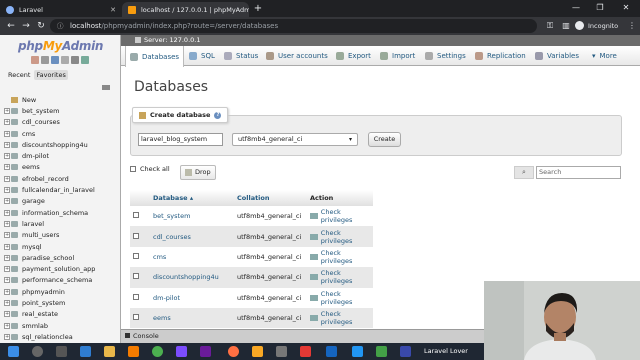 This screenshot has width=640, height=360. I want to click on database-name-link: bet_system, so click(192, 216).